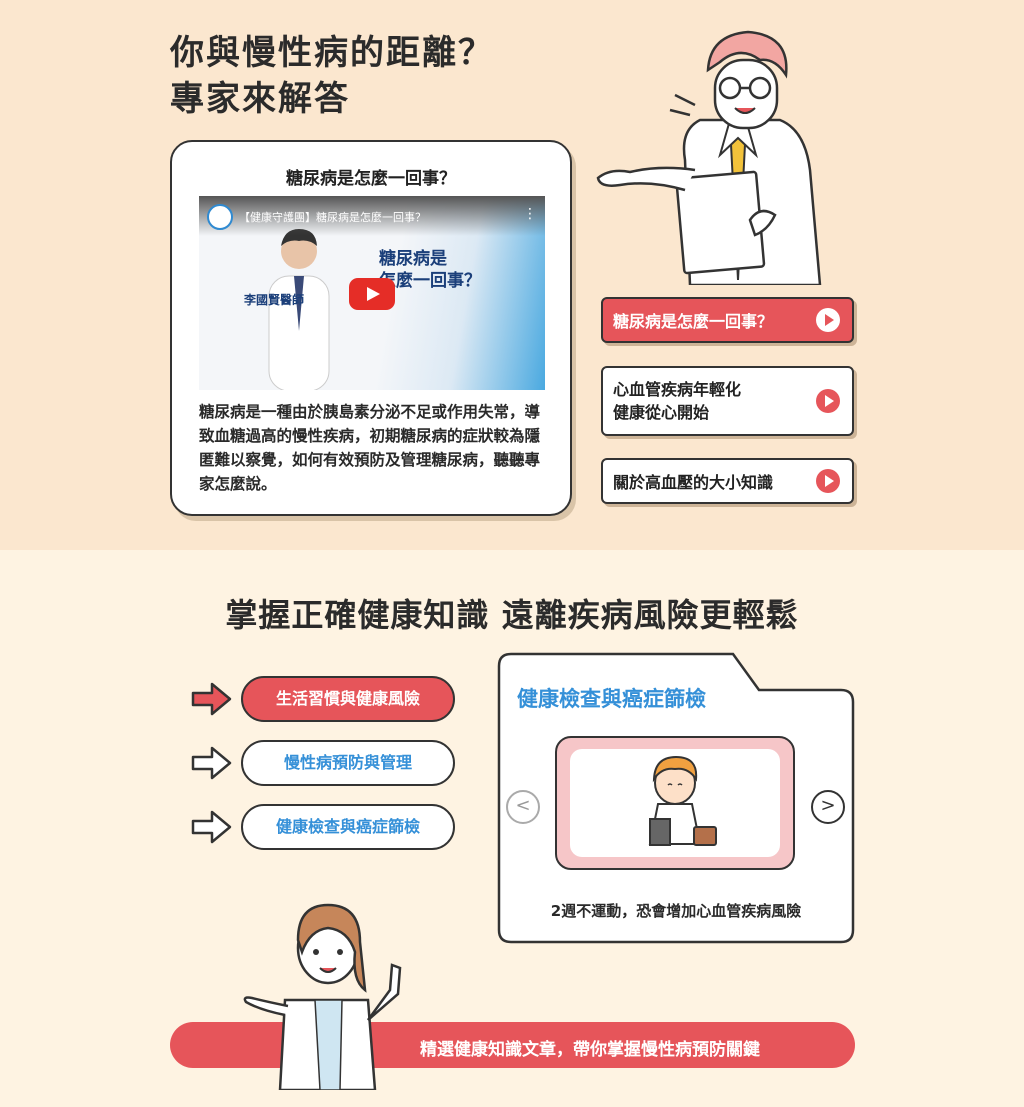 The width and height of the screenshot is (1024, 1107). Describe the element at coordinates (332, 53) in the screenshot. I see `hero-title-line1: 你與慢性病的距離？` at that location.